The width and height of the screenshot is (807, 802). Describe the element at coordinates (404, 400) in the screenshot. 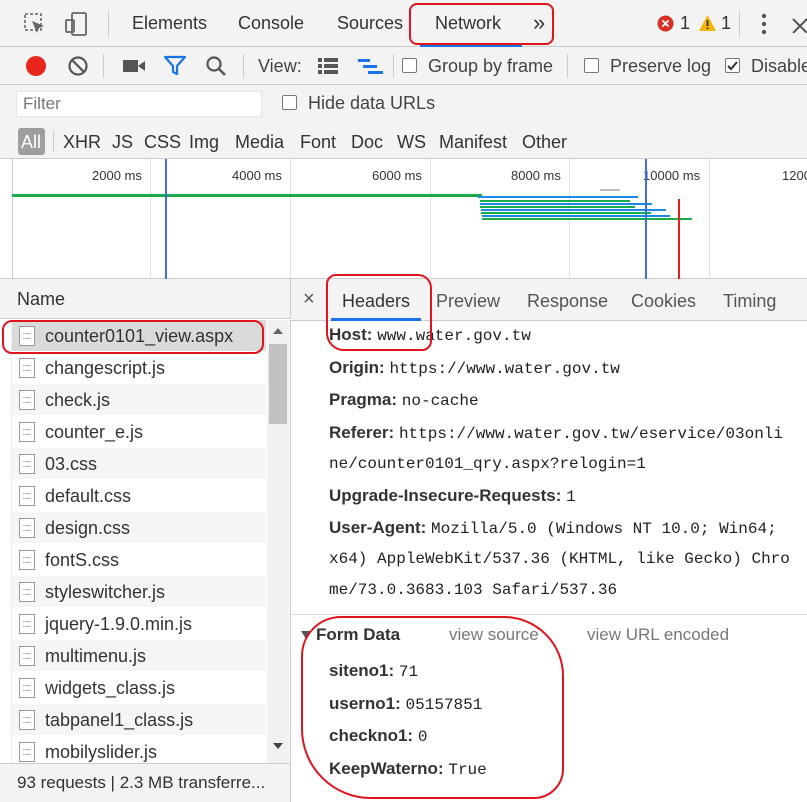

I see `header-row: Pragma: no-cache` at that location.